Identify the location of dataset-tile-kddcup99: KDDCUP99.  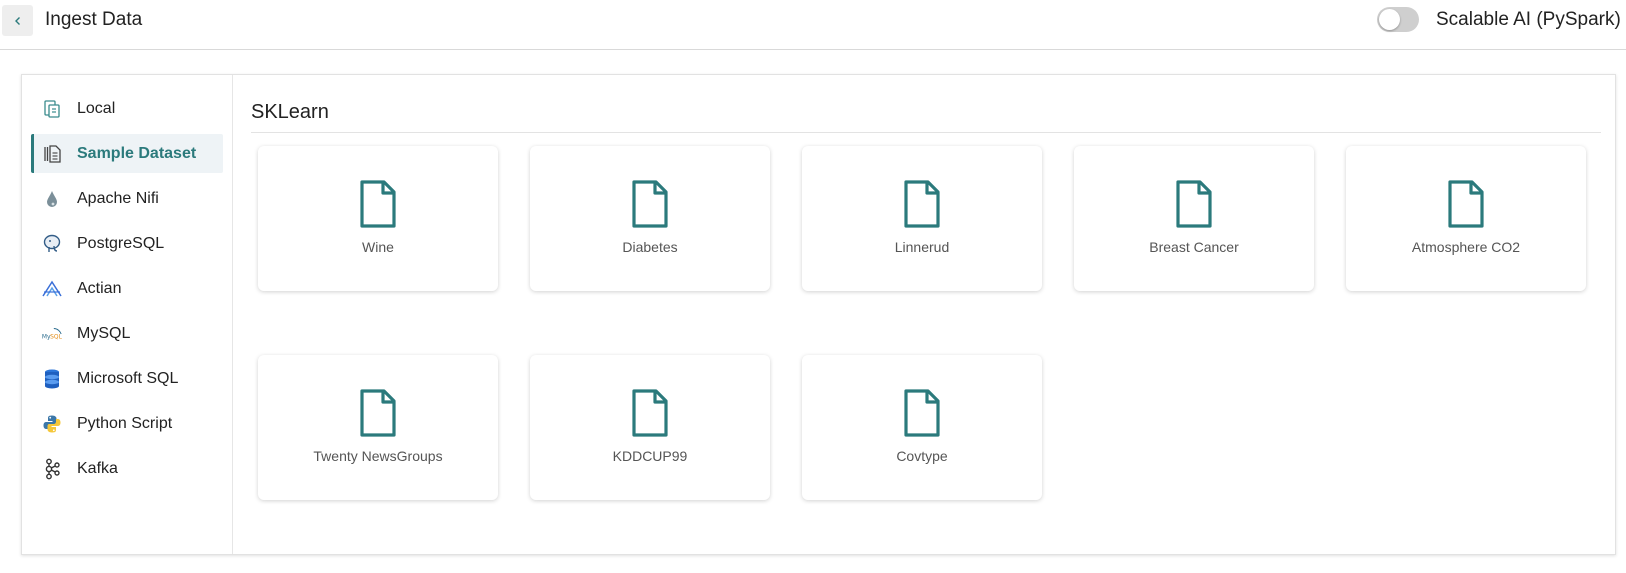
(650, 427).